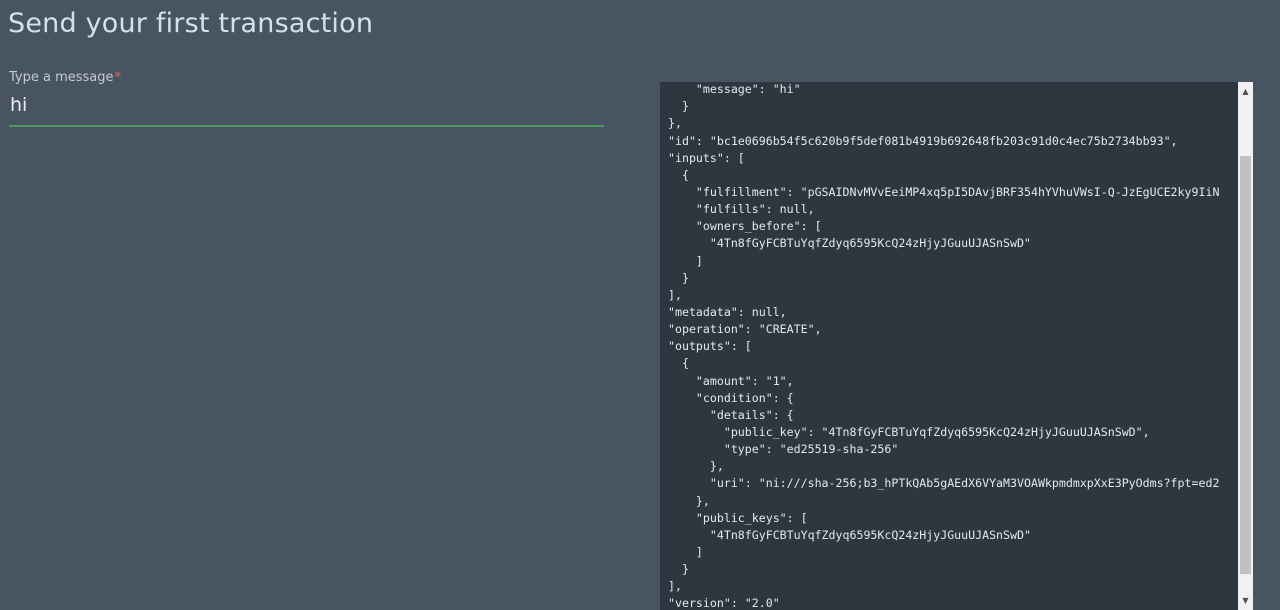  Describe the element at coordinates (745, 329) in the screenshot. I see `code-line: "operation": "CREATE",` at that location.